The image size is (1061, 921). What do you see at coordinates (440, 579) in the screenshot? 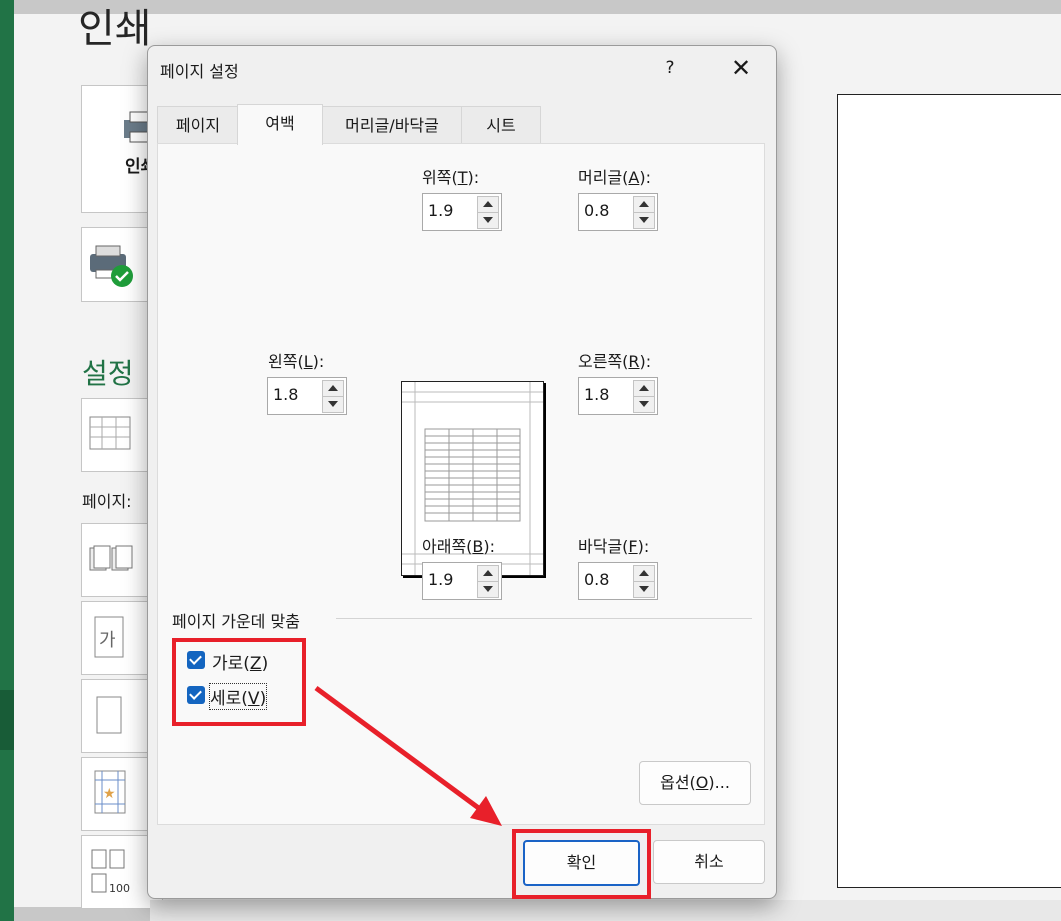
I see `bottom-margin-value: 1.9` at bounding box center [440, 579].